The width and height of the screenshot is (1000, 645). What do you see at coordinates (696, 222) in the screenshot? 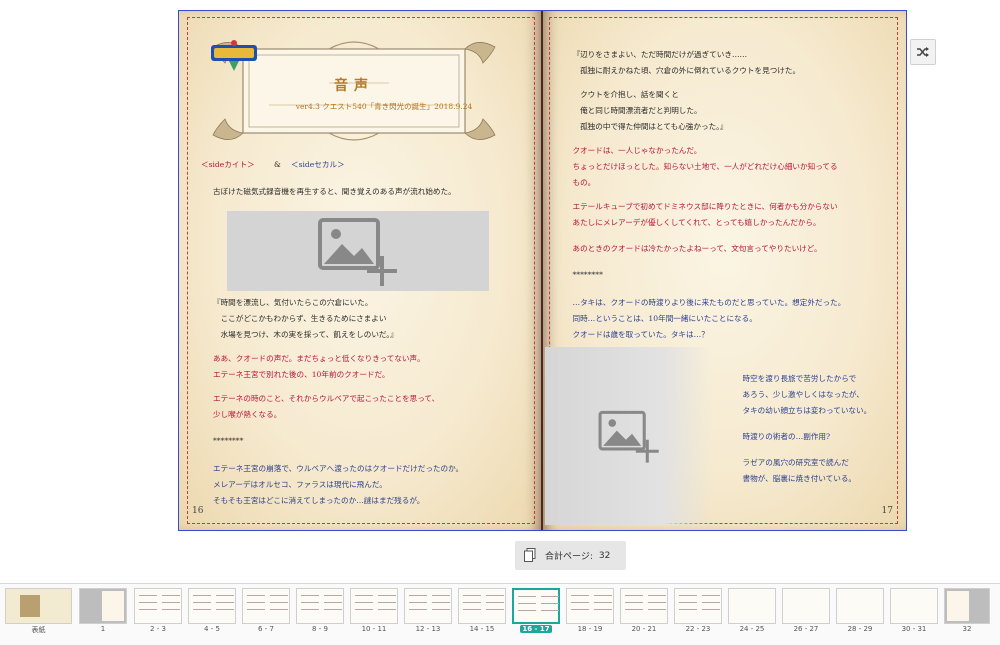
I see `narration-line: あたしにメレアーデが優しくしてくれて、とっても嬉しかったんだから。` at bounding box center [696, 222].